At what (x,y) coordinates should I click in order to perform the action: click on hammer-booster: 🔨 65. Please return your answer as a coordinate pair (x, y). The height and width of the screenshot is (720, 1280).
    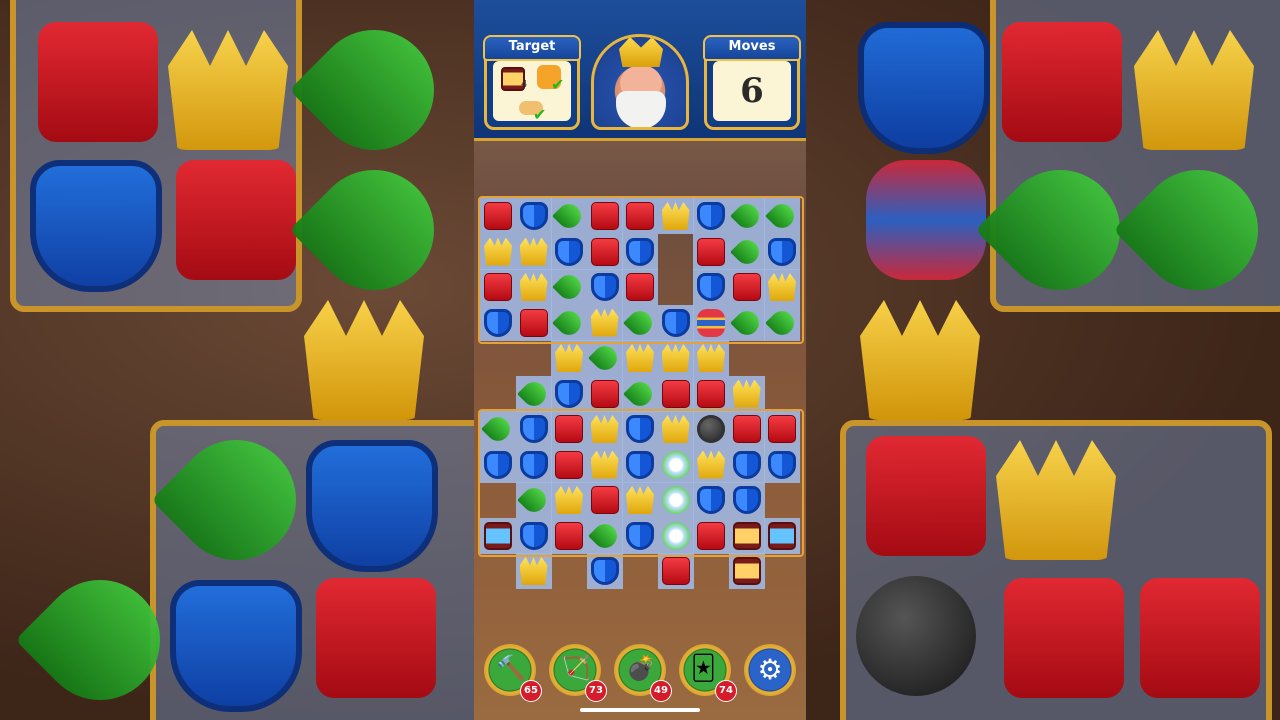
    Looking at the image, I should click on (513, 673).